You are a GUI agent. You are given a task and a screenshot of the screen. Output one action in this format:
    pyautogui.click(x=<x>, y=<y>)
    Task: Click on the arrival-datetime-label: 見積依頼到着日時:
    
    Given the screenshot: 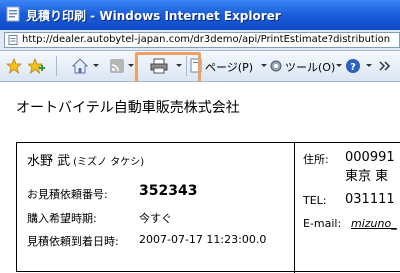 What is the action you would take?
    pyautogui.click(x=73, y=241)
    